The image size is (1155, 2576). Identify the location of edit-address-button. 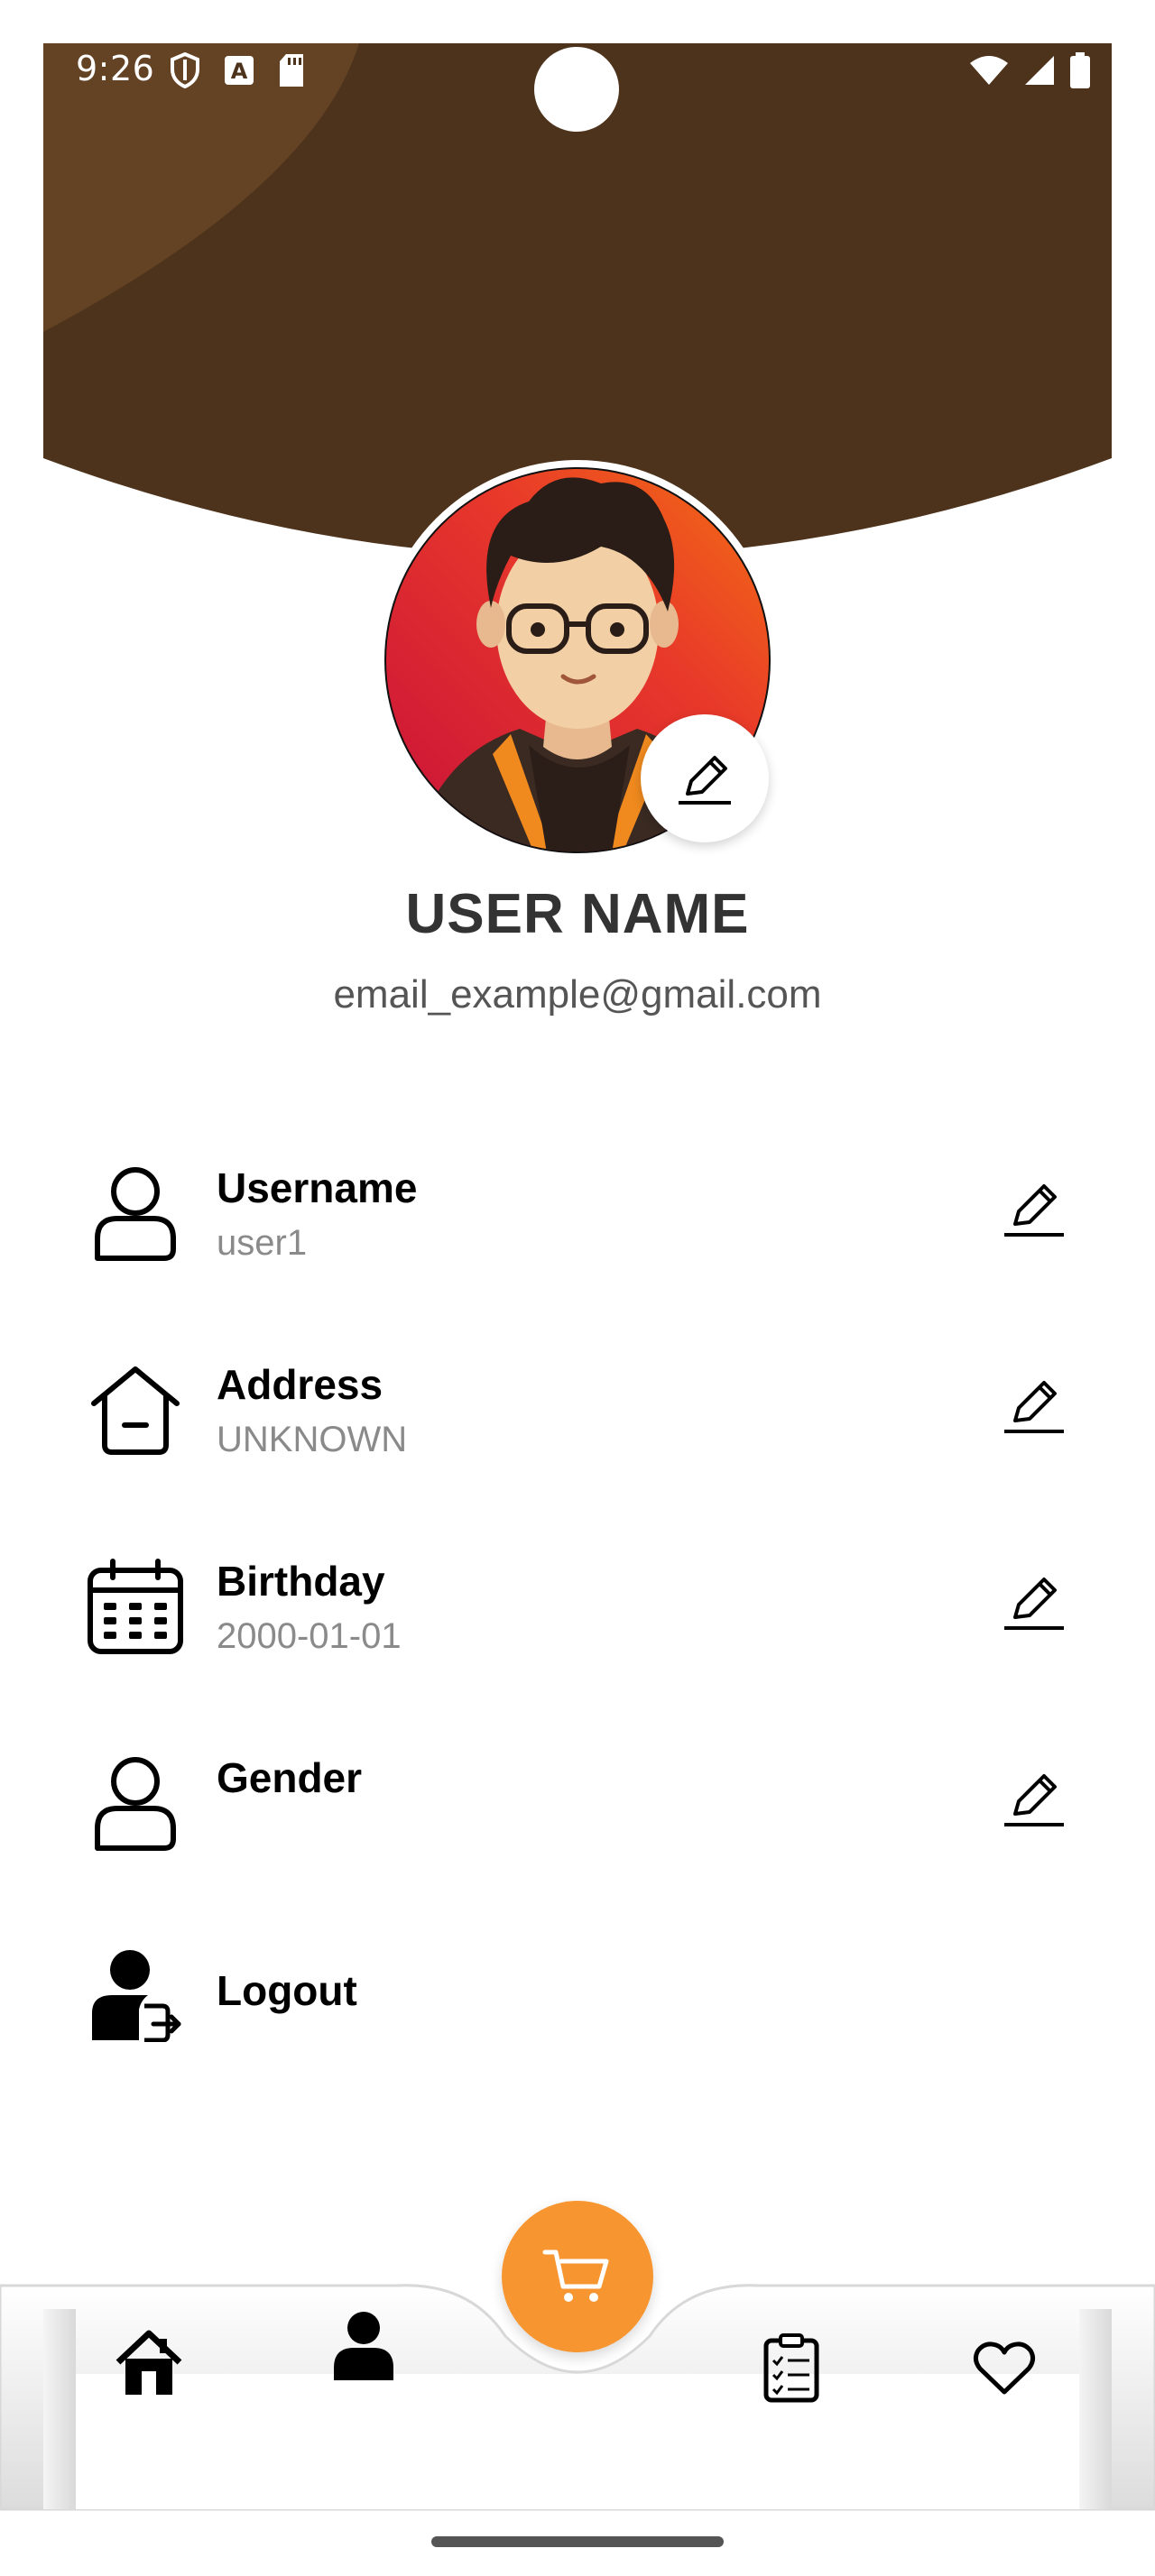
(1034, 1405).